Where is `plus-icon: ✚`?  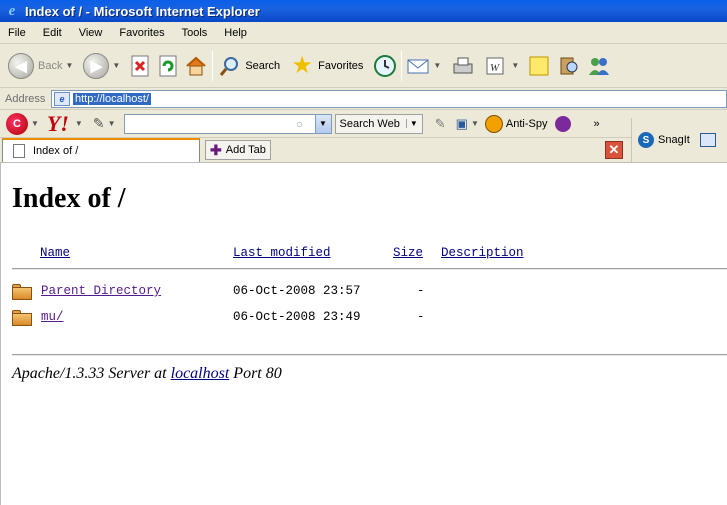
plus-icon: ✚ is located at coordinates (216, 149).